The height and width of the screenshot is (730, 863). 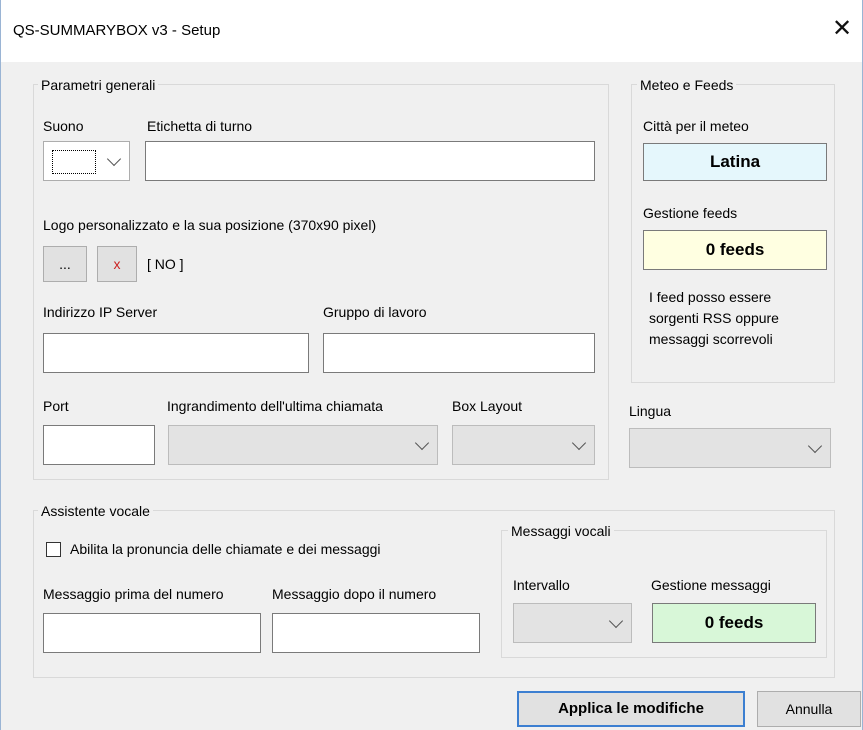 What do you see at coordinates (711, 339) in the screenshot?
I see `feeds-note-line-3: messaggi scorrevoli` at bounding box center [711, 339].